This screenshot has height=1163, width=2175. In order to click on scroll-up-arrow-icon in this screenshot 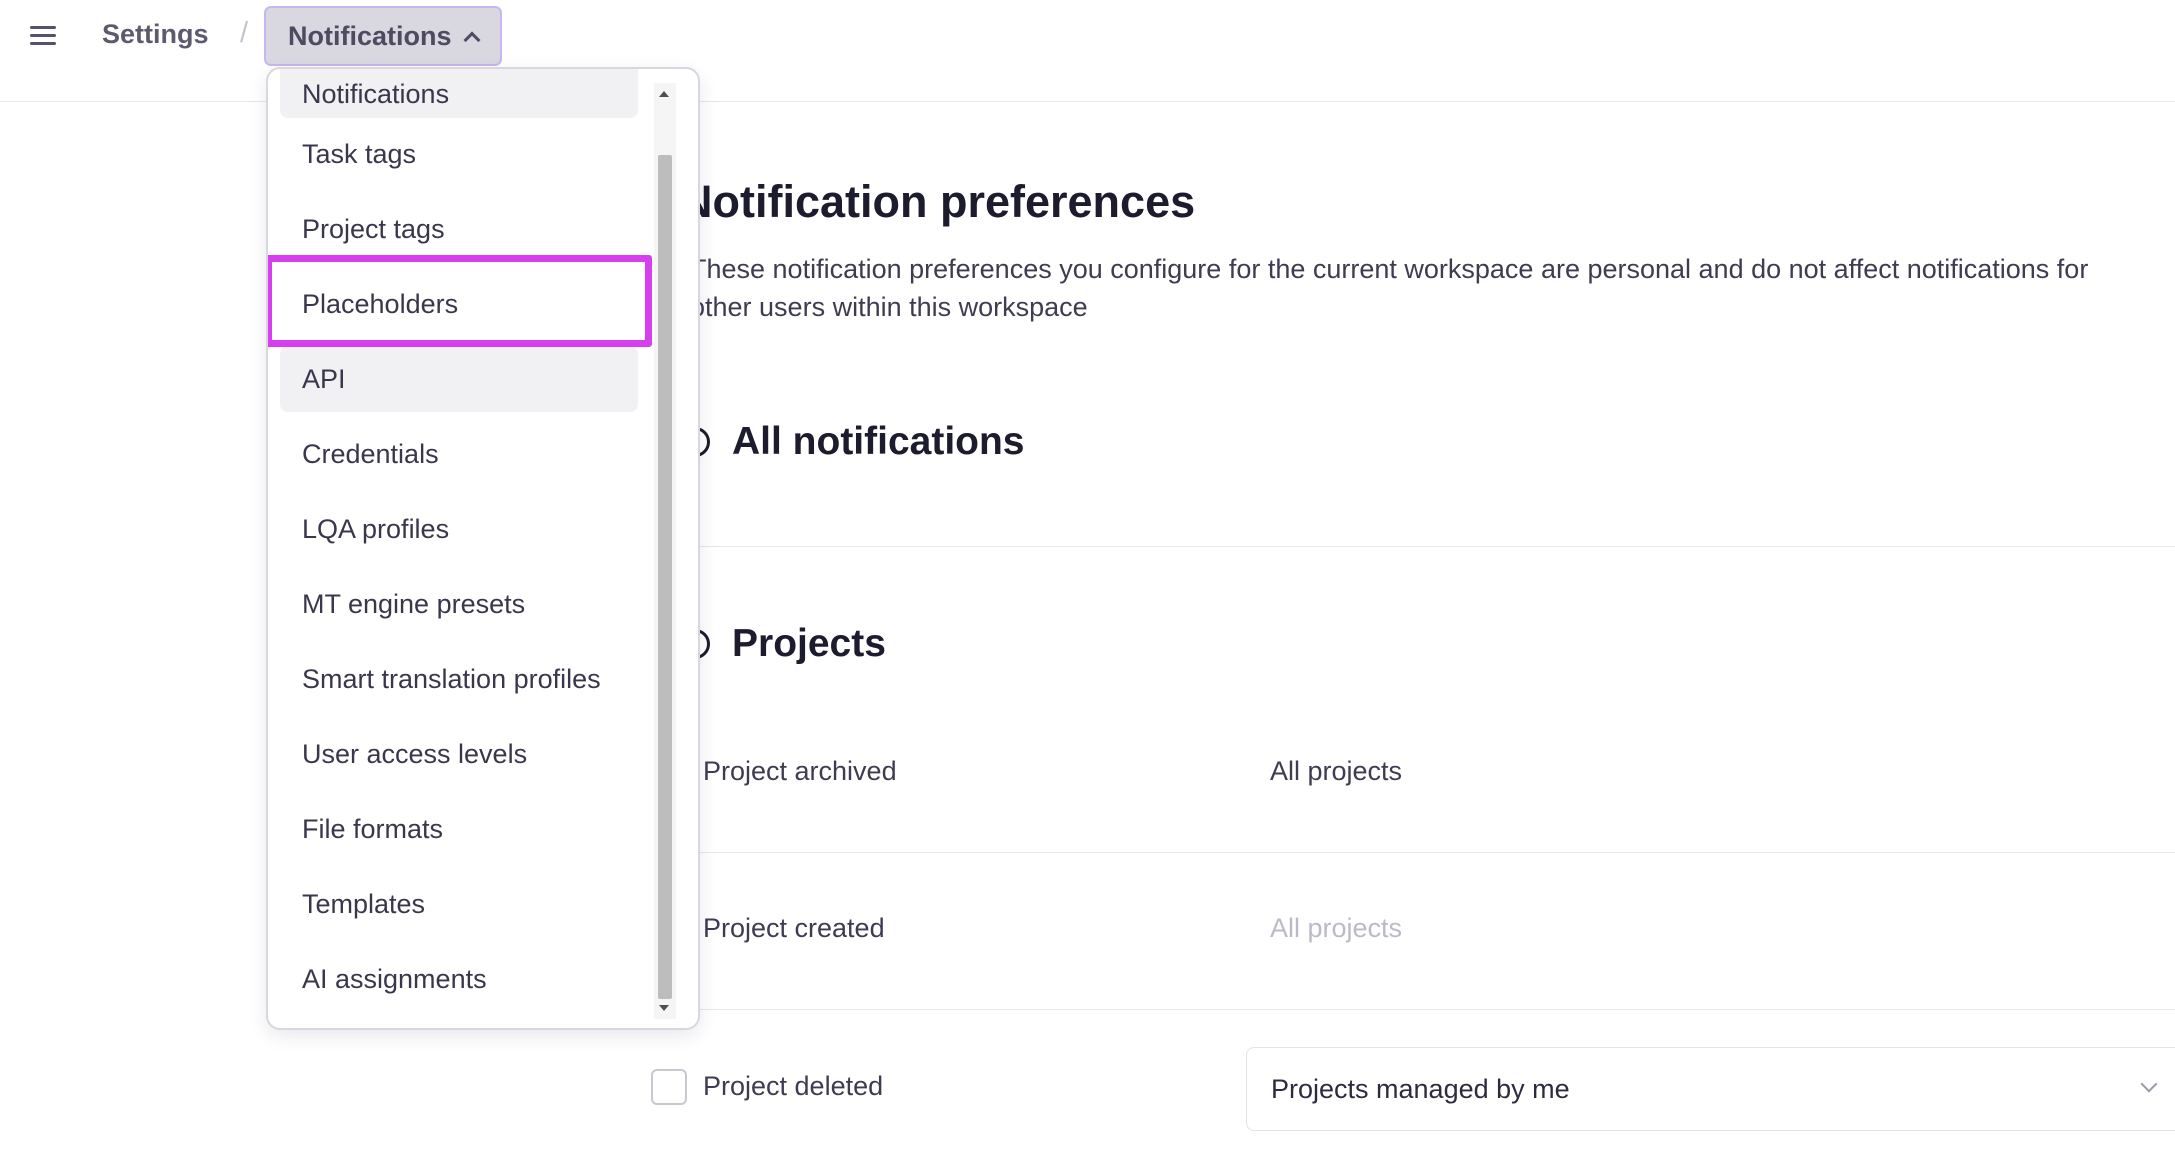, I will do `click(664, 94)`.